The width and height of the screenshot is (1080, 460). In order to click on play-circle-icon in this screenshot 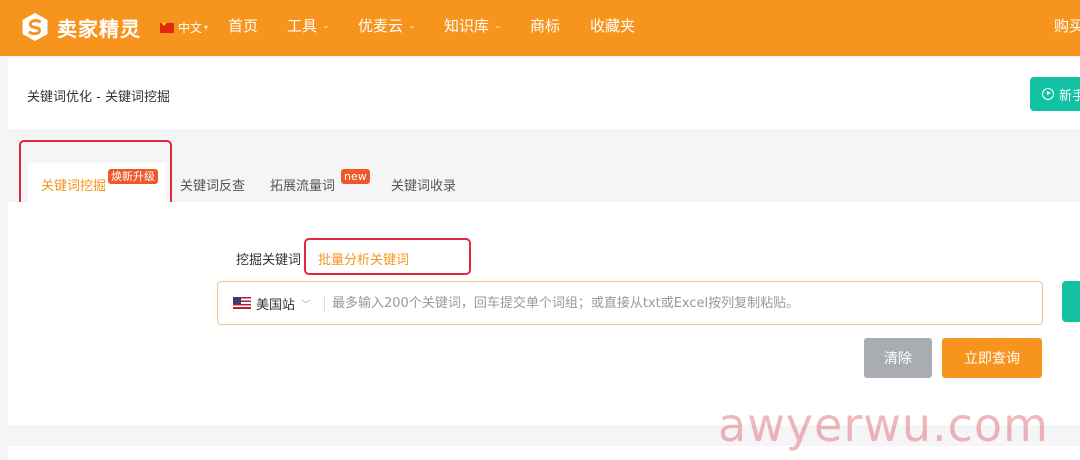, I will do `click(1048, 94)`.